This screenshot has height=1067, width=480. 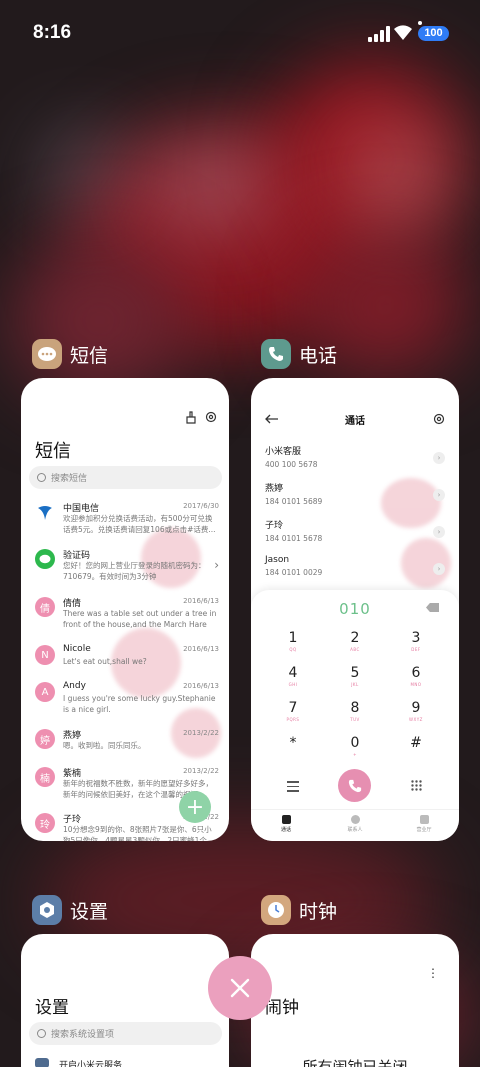 What do you see at coordinates (53, 451) in the screenshot?
I see `sms-title: 短信` at bounding box center [53, 451].